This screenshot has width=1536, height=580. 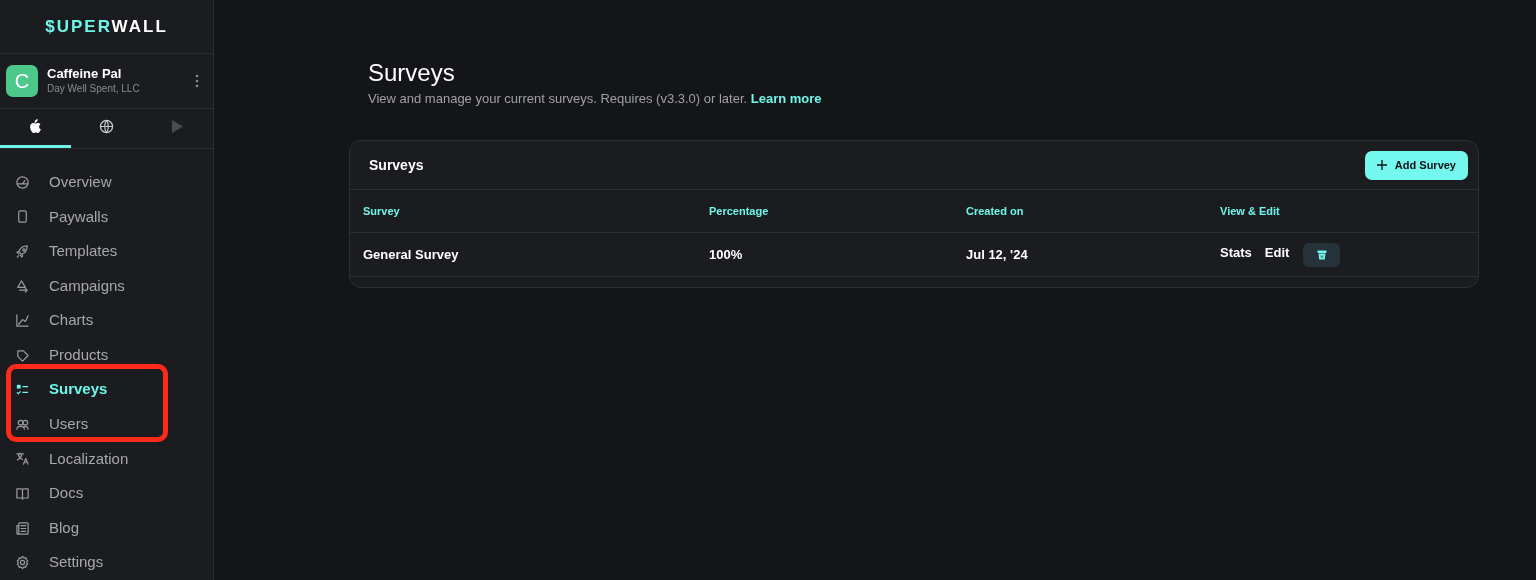 What do you see at coordinates (106, 182) in the screenshot?
I see `nav-item: Overview` at bounding box center [106, 182].